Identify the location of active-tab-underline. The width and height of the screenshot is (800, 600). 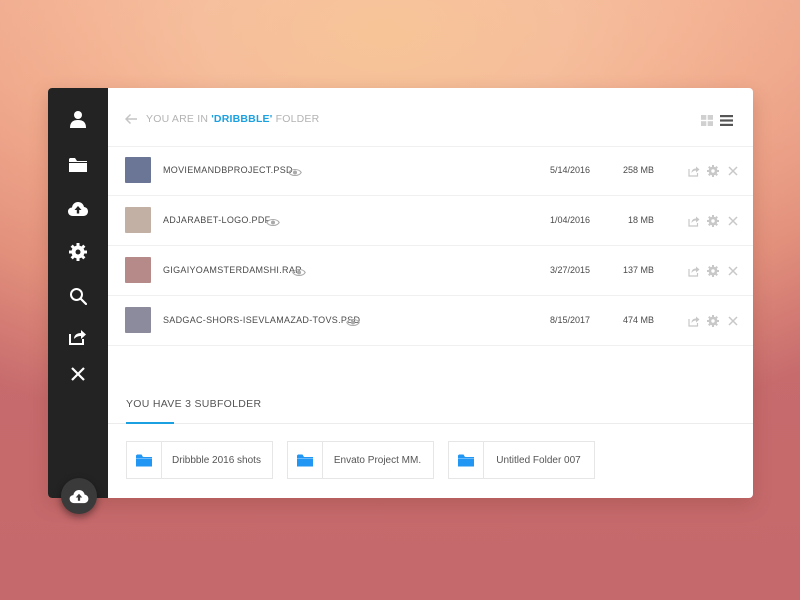
(150, 423).